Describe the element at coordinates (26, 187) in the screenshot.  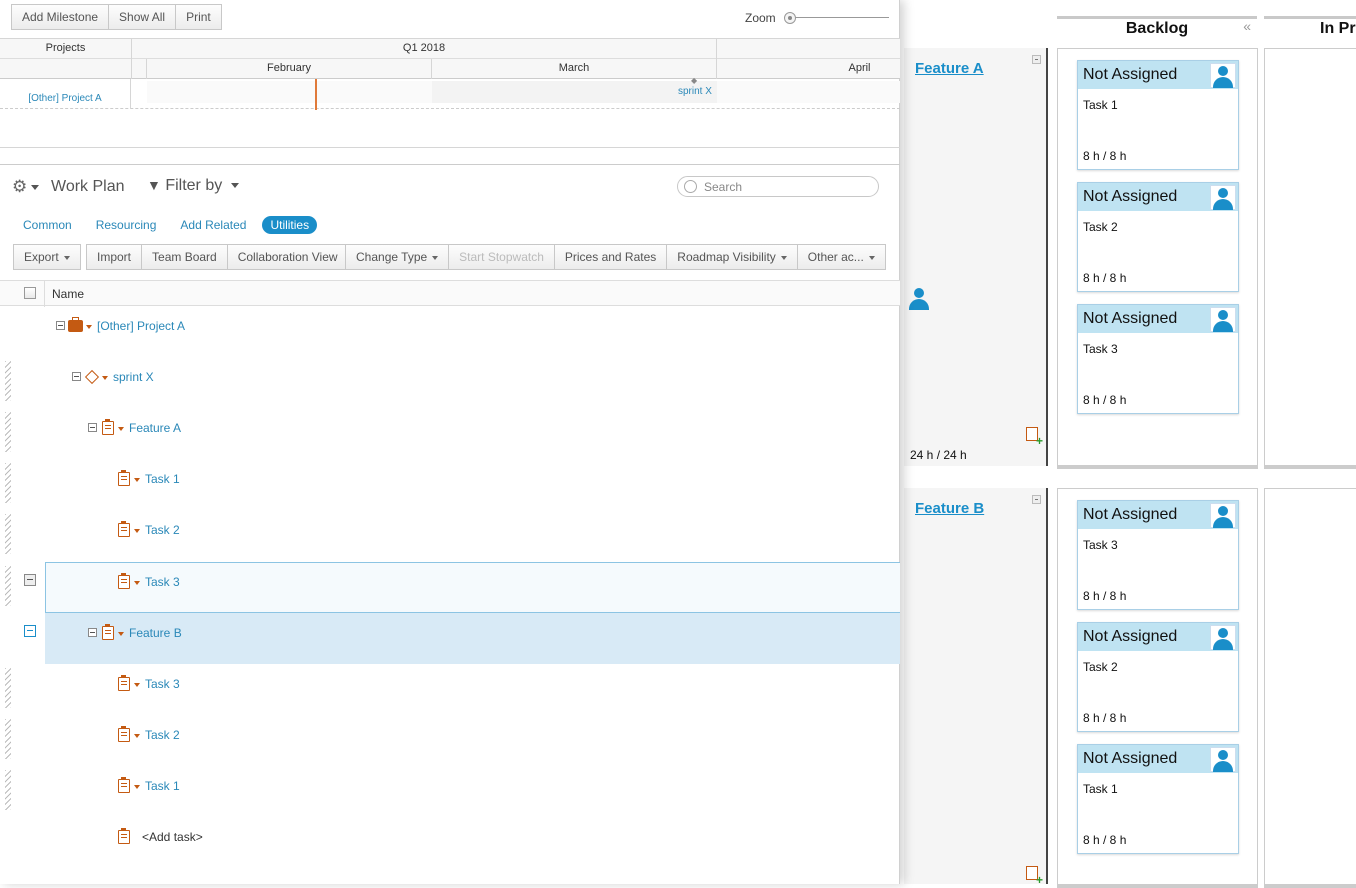
I see `gear-icon: ⚙` at that location.